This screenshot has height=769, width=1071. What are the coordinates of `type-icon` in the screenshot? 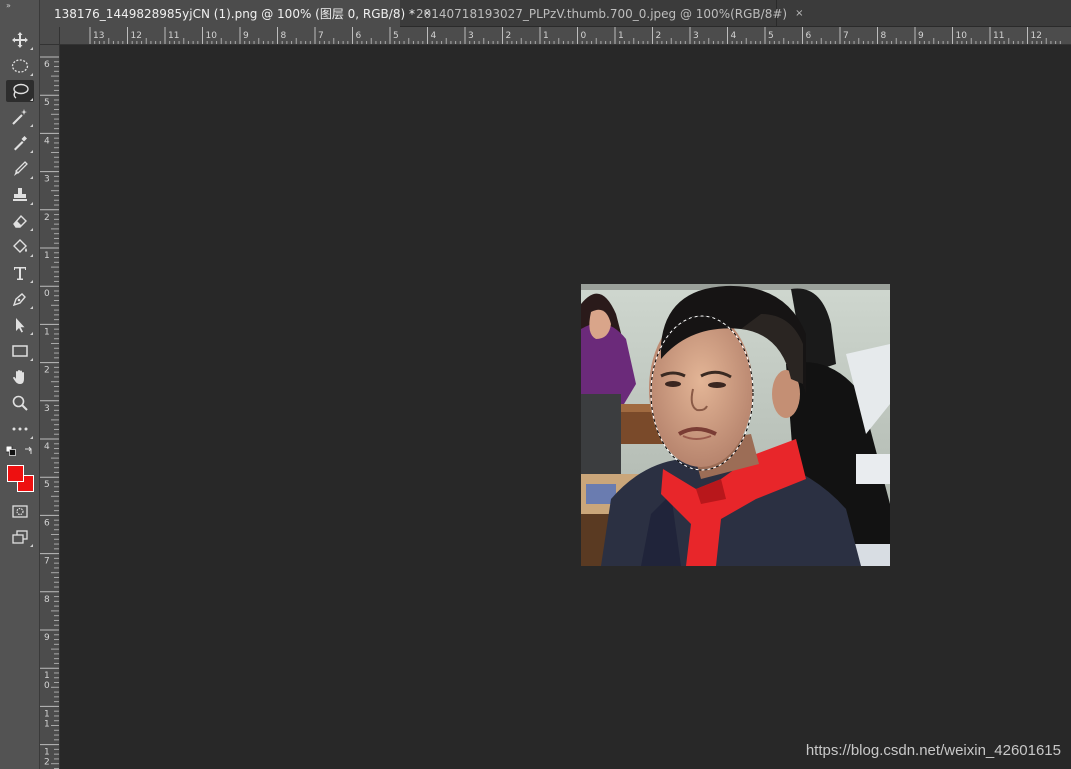 It's located at (20, 273).